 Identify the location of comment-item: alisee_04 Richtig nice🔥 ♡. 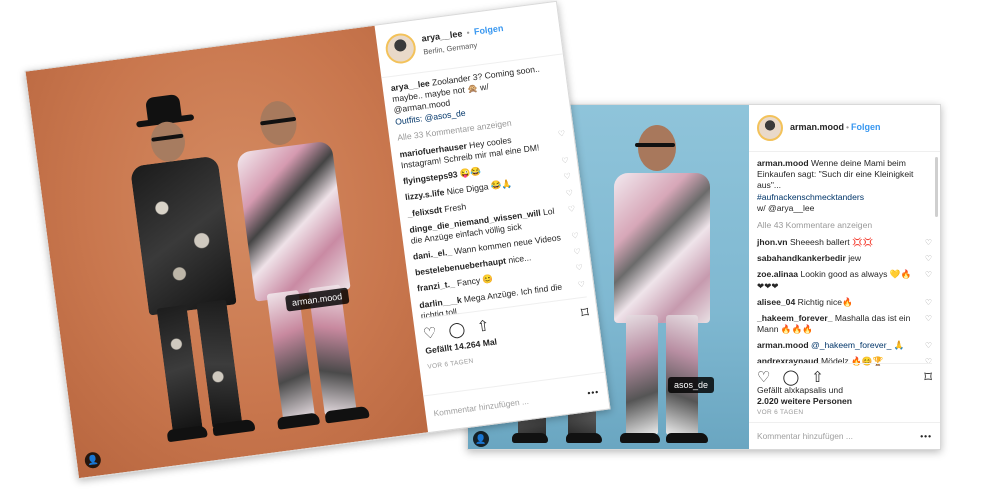
(844, 302).